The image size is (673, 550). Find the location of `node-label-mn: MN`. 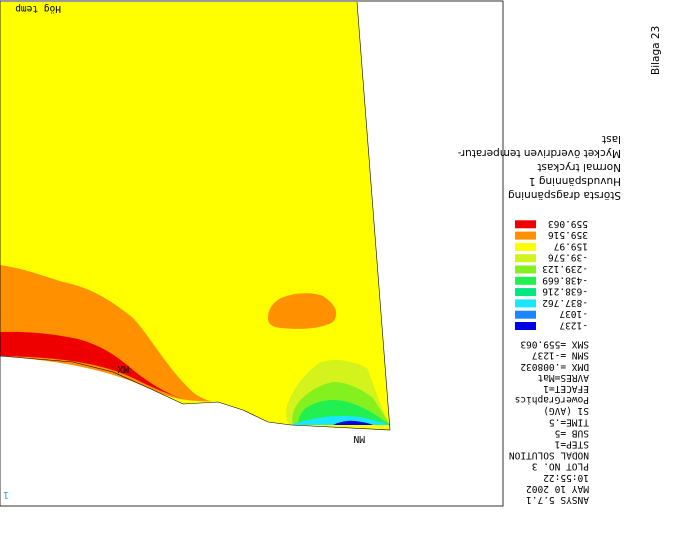

node-label-mn: MN is located at coordinates (359, 438).